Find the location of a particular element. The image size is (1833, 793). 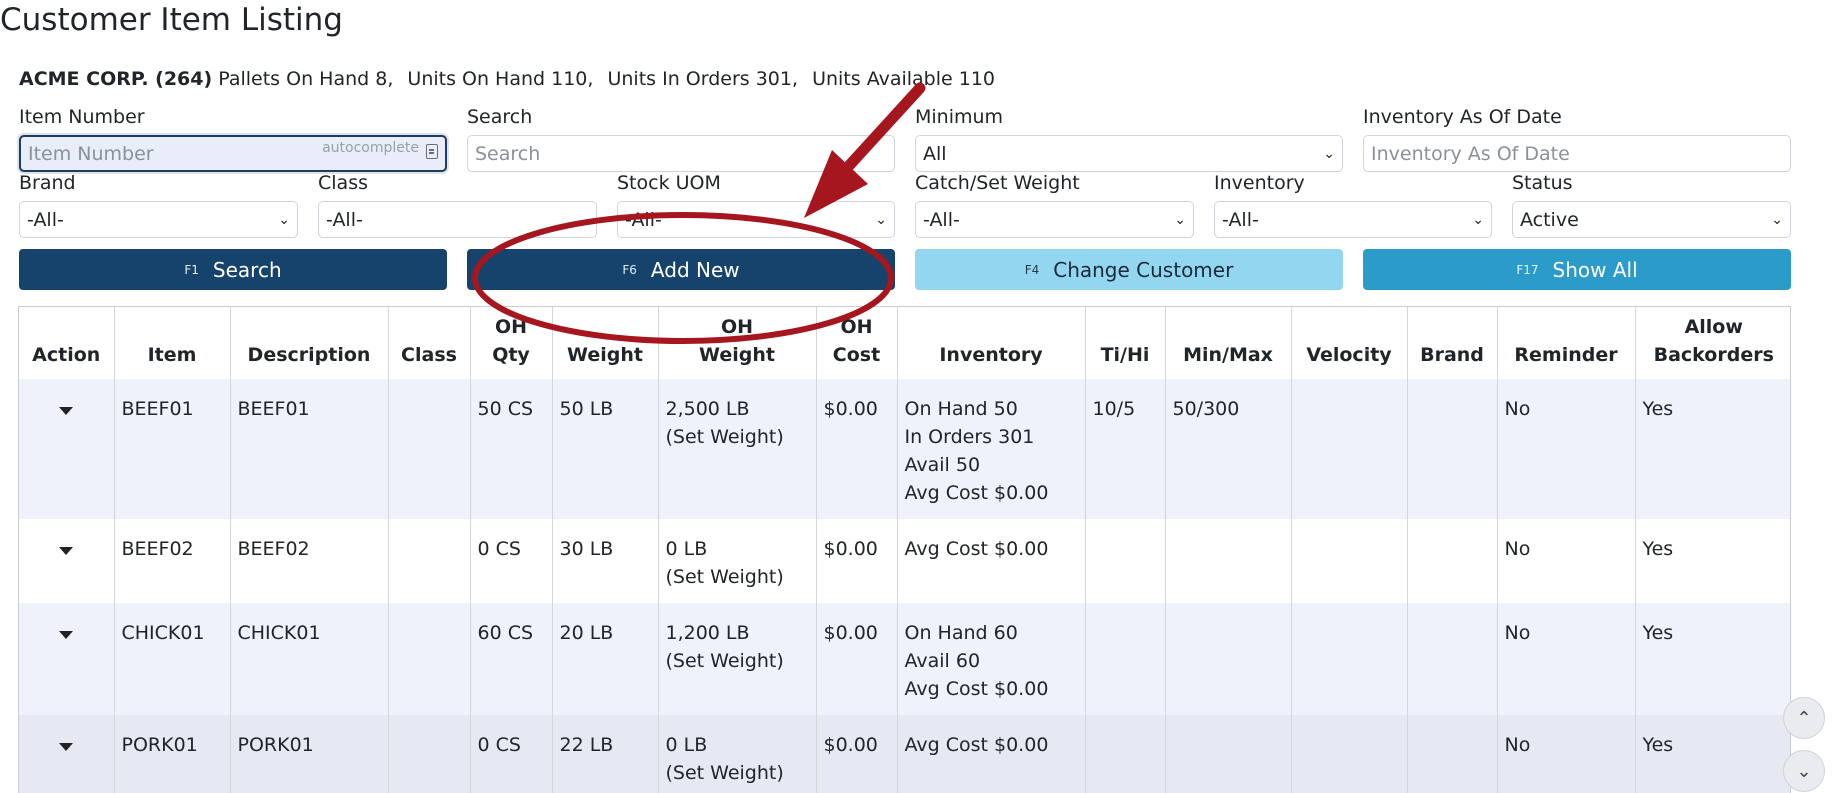

show-all-key: F17 is located at coordinates (1527, 269).